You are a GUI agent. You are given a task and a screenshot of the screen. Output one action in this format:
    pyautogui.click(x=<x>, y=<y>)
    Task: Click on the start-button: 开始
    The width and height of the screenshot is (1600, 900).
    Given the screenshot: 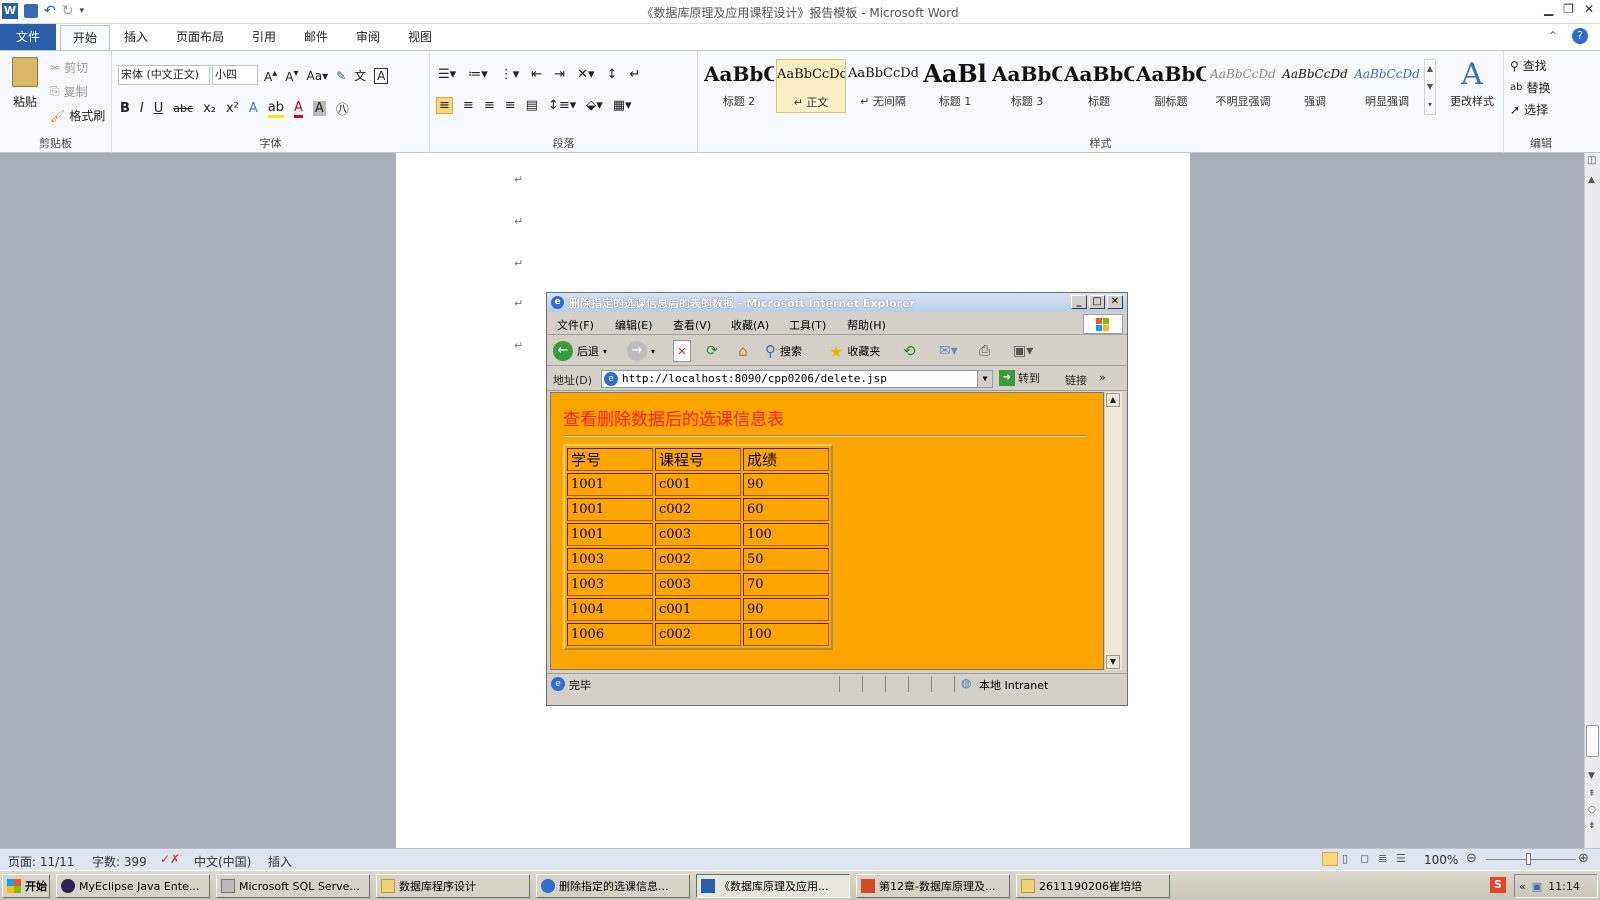 What is the action you would take?
    pyautogui.click(x=26, y=886)
    